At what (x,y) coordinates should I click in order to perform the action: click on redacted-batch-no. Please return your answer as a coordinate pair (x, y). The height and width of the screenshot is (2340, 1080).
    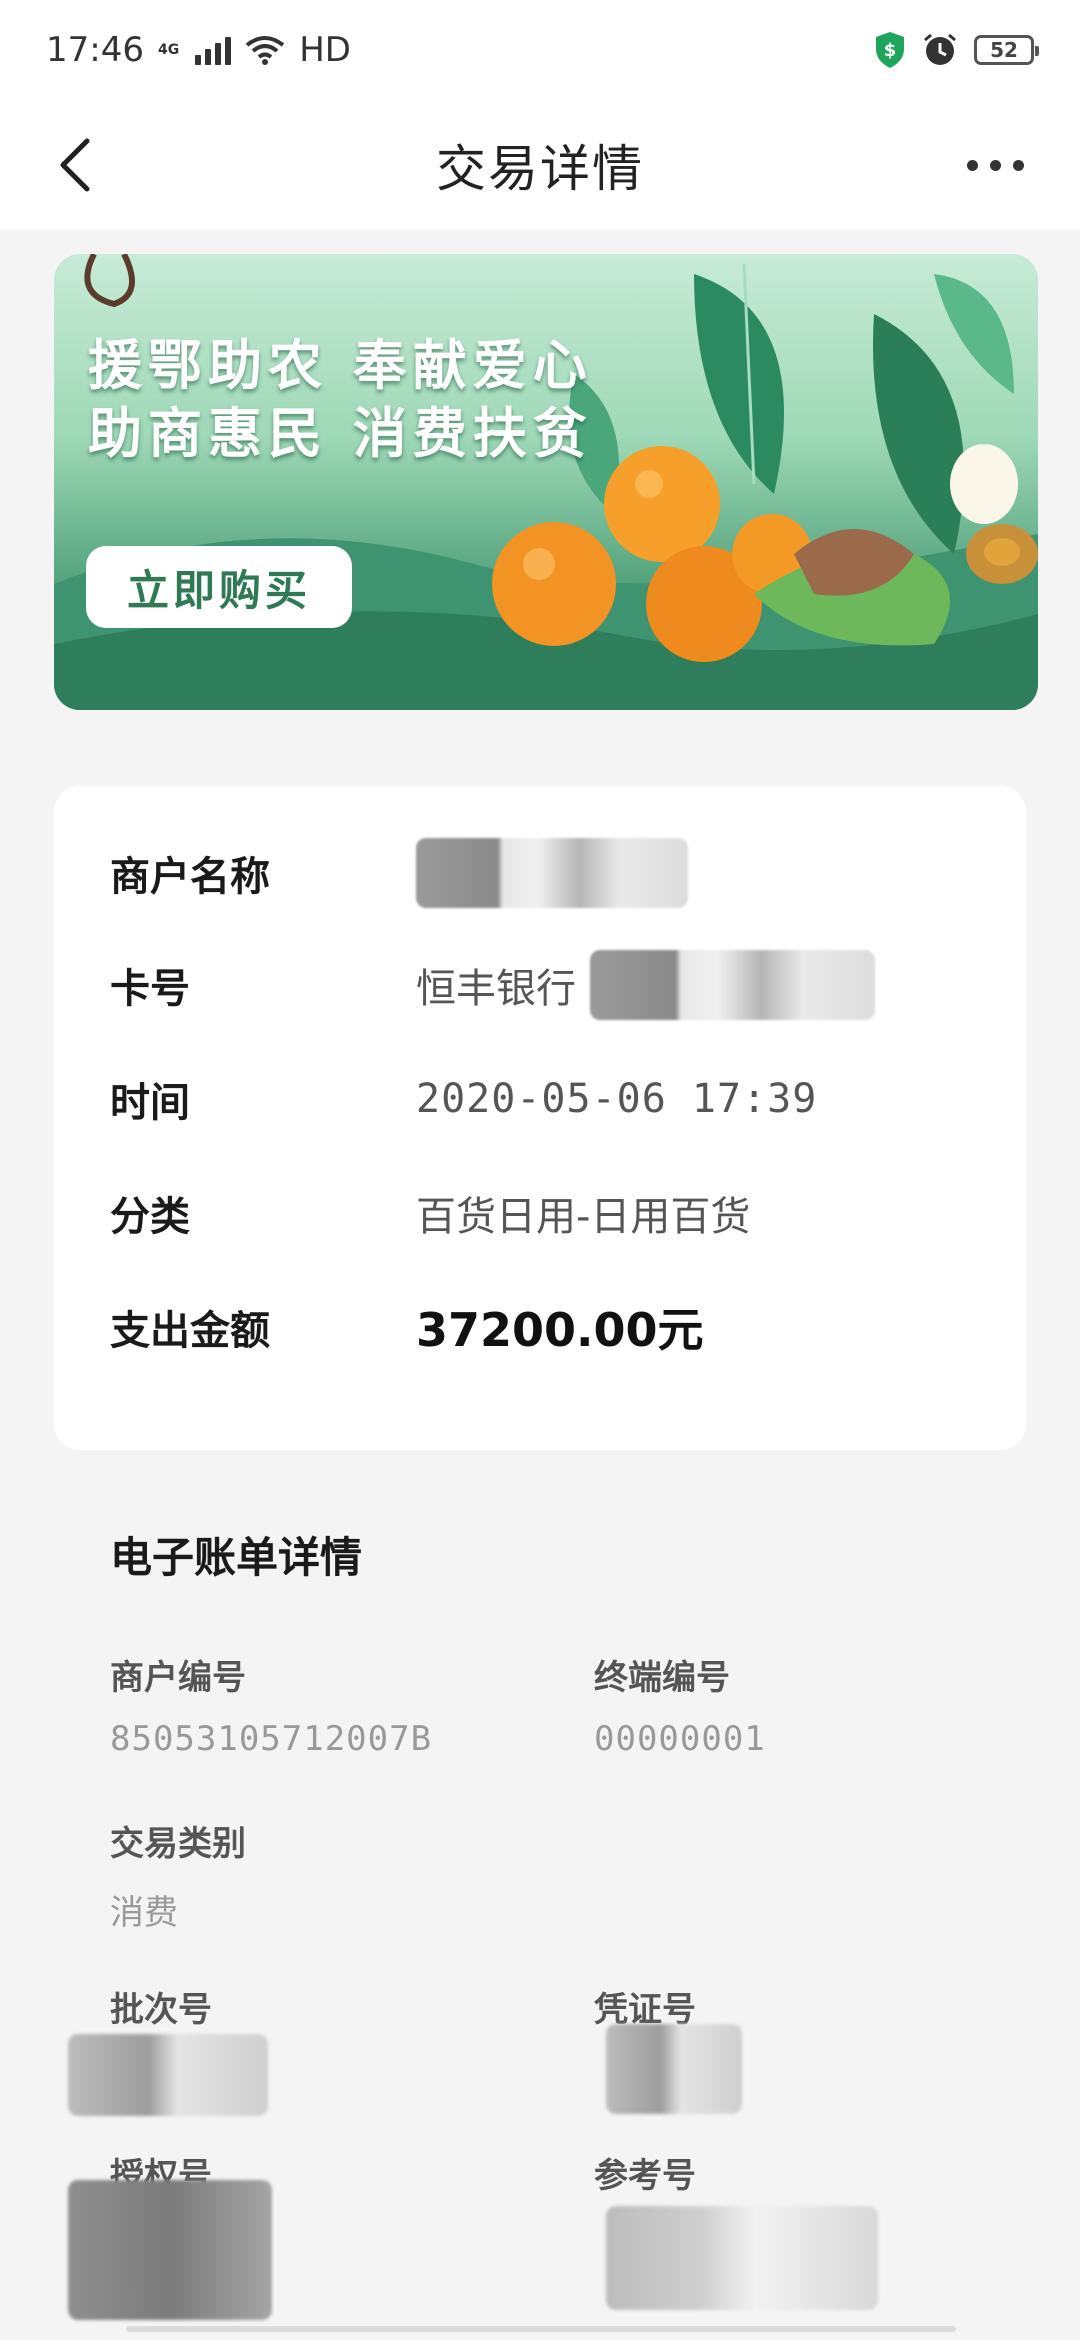
    Looking at the image, I should click on (168, 2075).